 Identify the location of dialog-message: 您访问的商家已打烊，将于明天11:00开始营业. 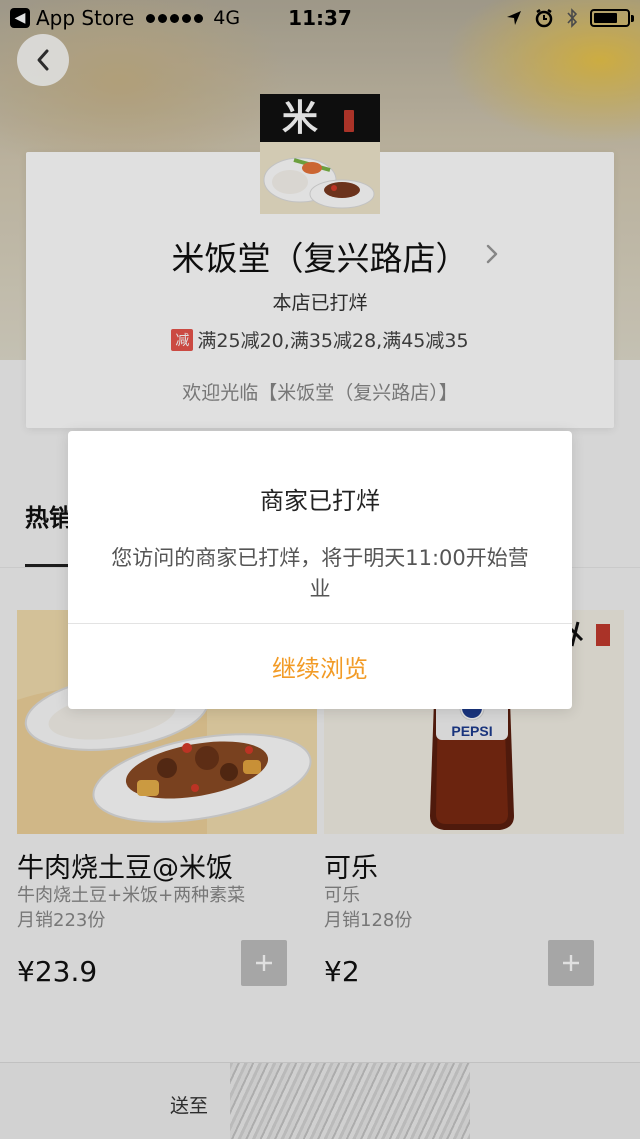
(320, 573).